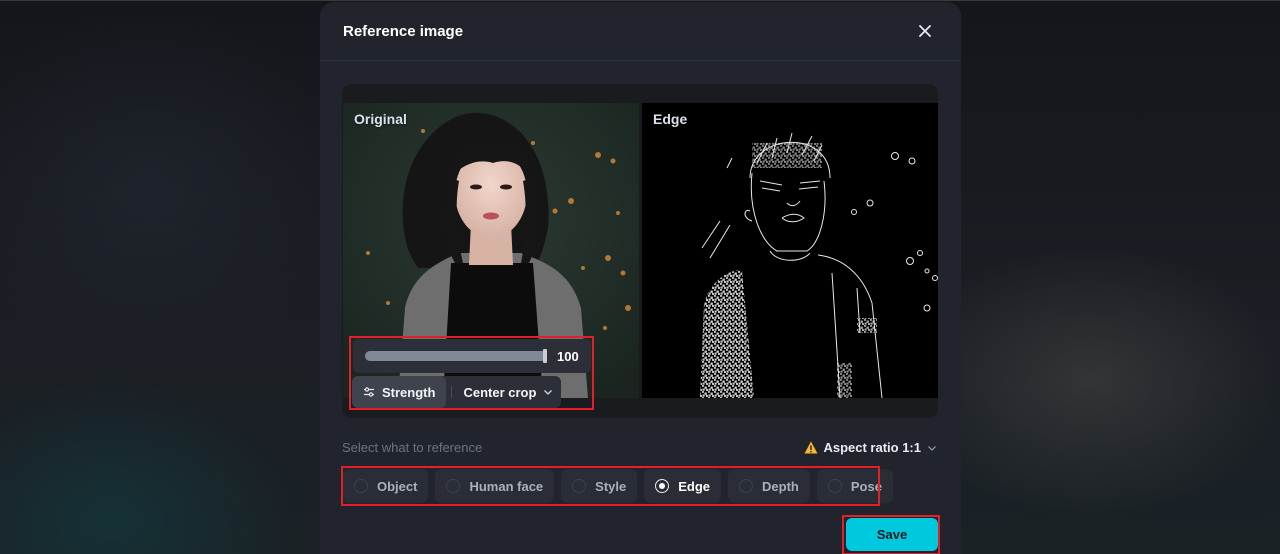 This screenshot has height=554, width=1280. Describe the element at coordinates (409, 392) in the screenshot. I see `strength-button-label: Strength` at that location.